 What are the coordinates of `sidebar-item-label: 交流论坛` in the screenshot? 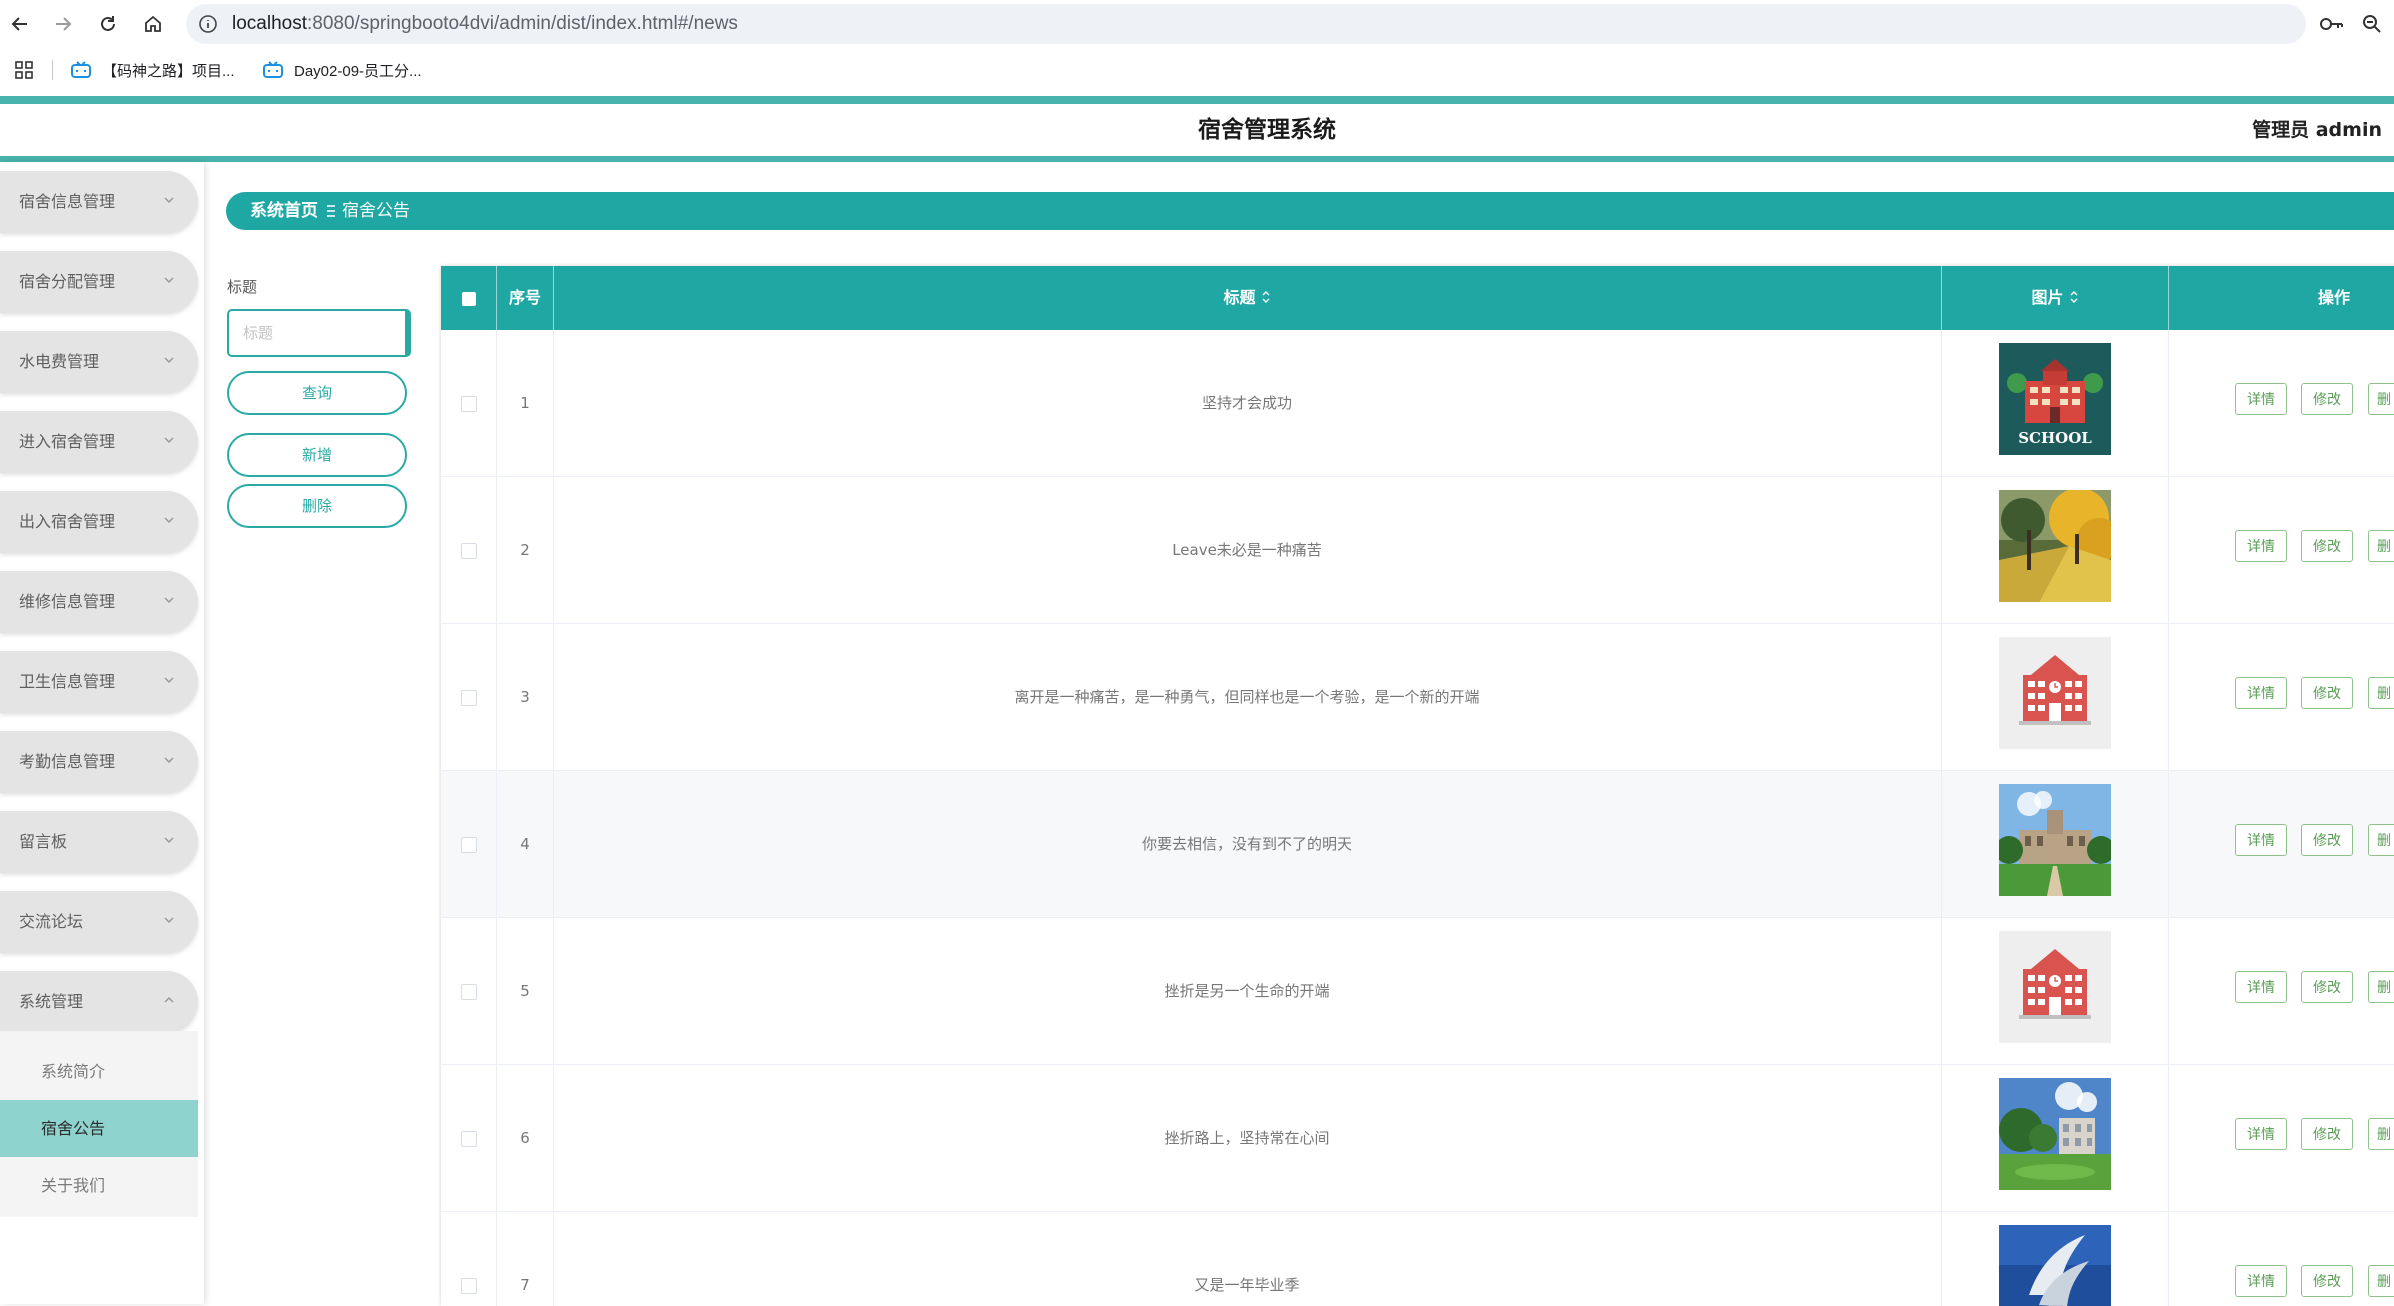 It's located at (51, 921).